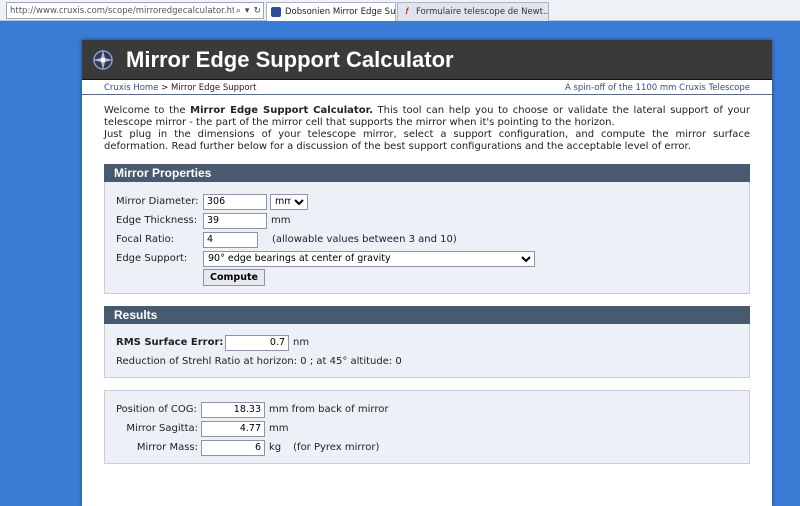  Describe the element at coordinates (233, 447) in the screenshot. I see `mirror-mass-value` at that location.